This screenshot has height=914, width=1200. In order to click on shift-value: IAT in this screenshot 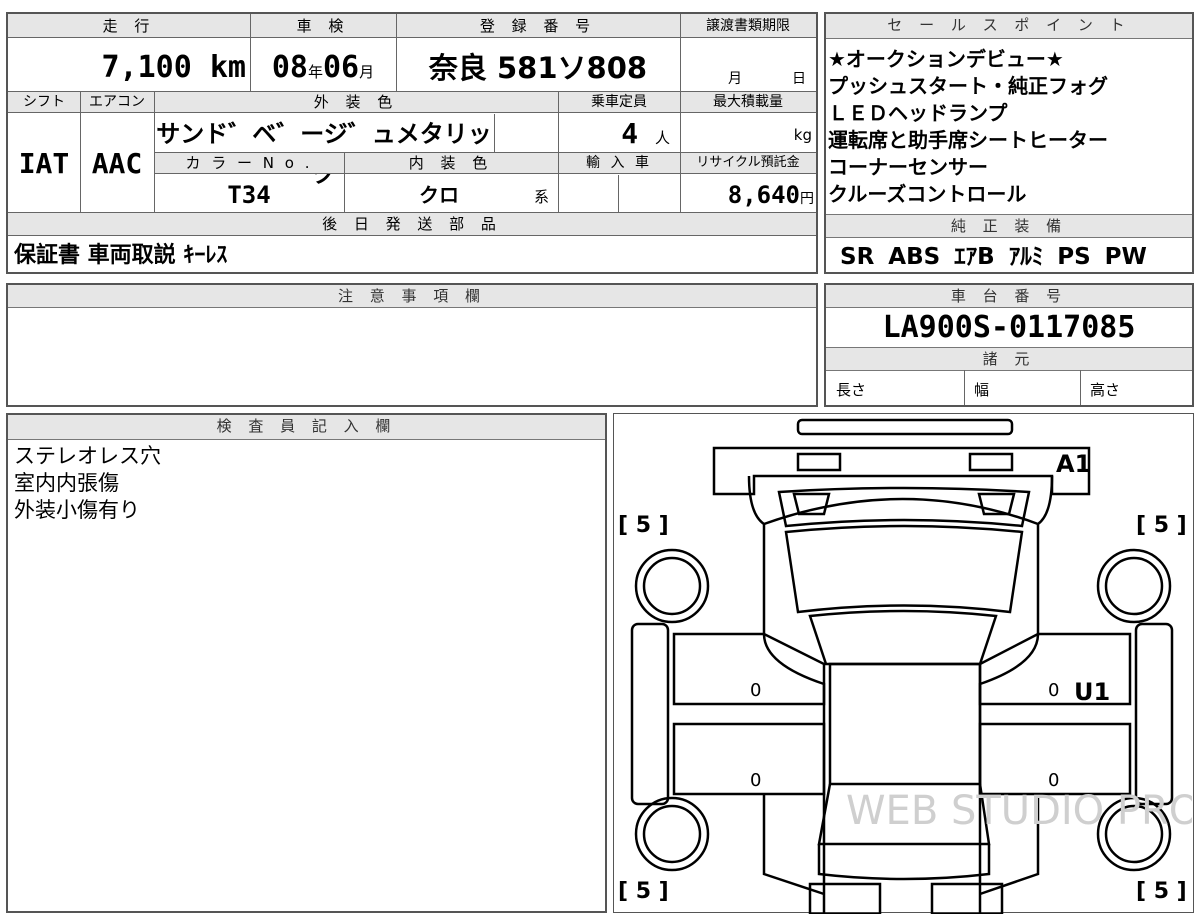, I will do `click(44, 163)`.